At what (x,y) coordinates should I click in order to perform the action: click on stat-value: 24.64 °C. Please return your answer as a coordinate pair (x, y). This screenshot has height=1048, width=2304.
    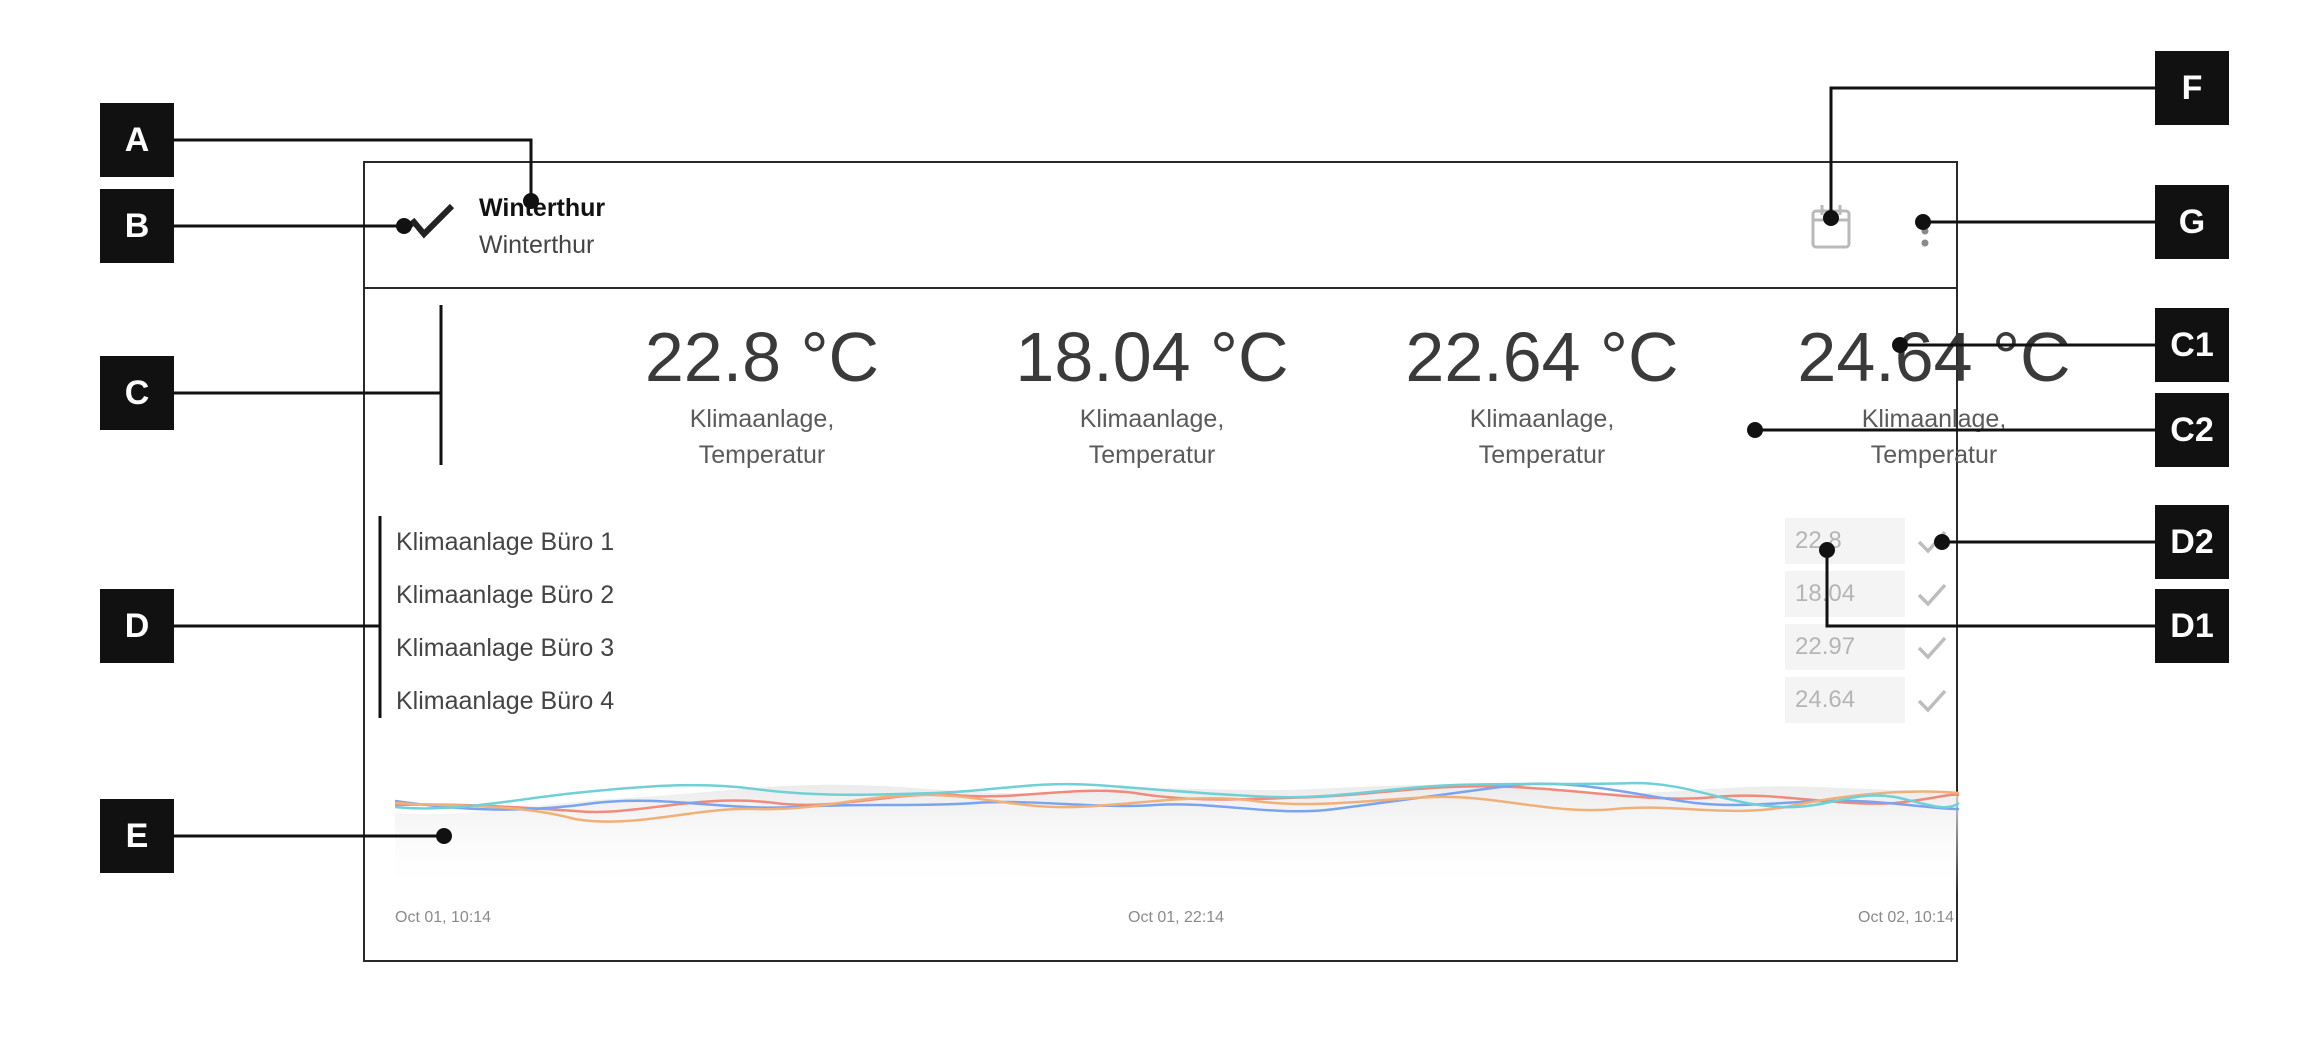
    Looking at the image, I should click on (1934, 357).